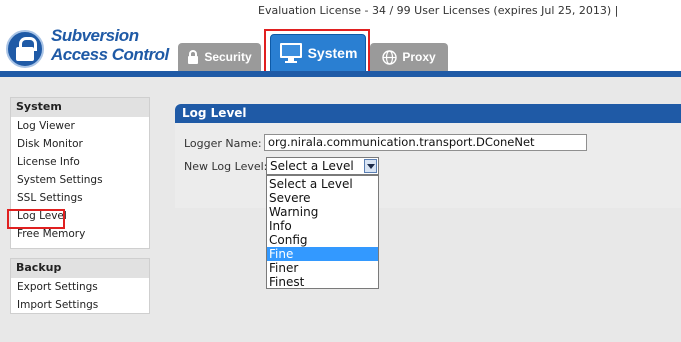 This screenshot has width=681, height=342. What do you see at coordinates (223, 143) in the screenshot?
I see `logger-name-label: Logger Name:` at bounding box center [223, 143].